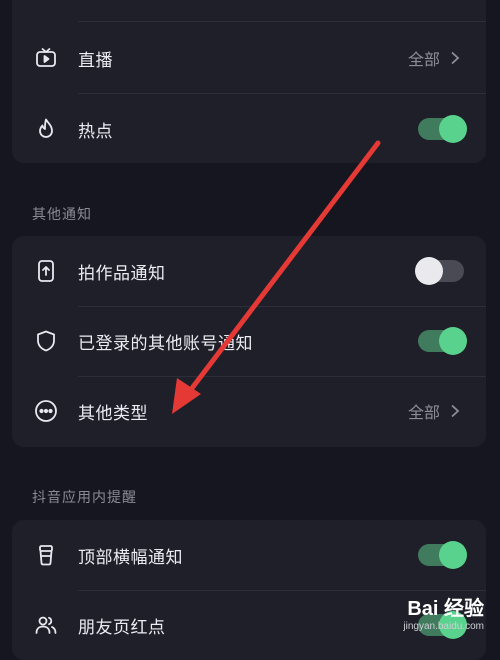 Image resolution: width=500 pixels, height=660 pixels. I want to click on top-banner-toggle, so click(442, 555).